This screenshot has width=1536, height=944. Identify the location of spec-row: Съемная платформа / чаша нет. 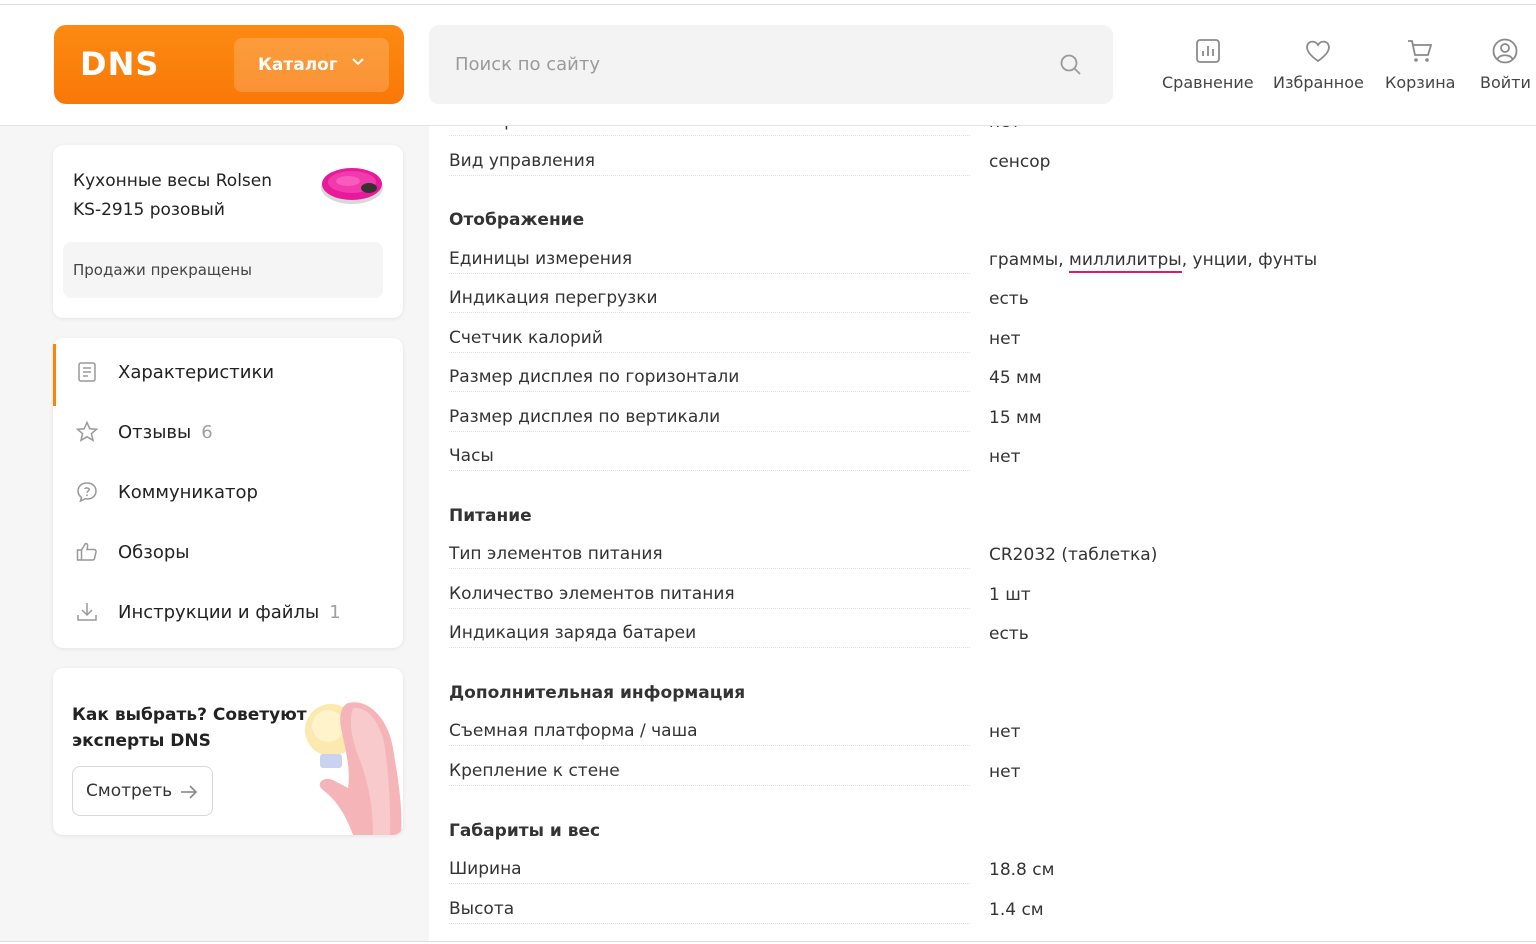
(989, 731).